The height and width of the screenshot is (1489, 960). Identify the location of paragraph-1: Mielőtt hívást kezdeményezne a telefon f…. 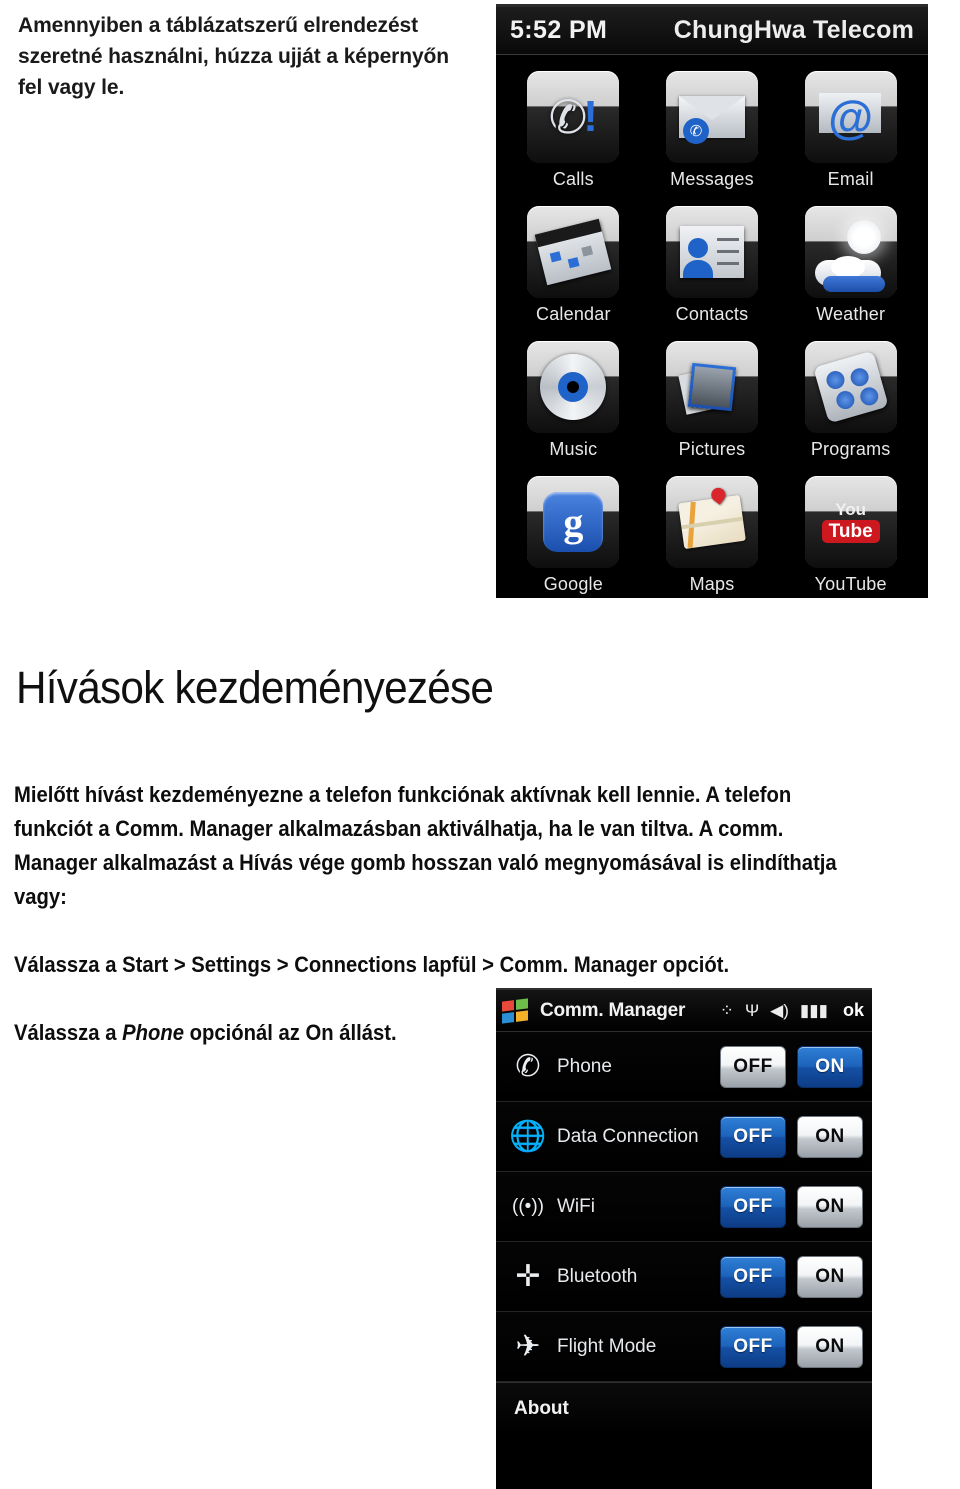
(425, 845).